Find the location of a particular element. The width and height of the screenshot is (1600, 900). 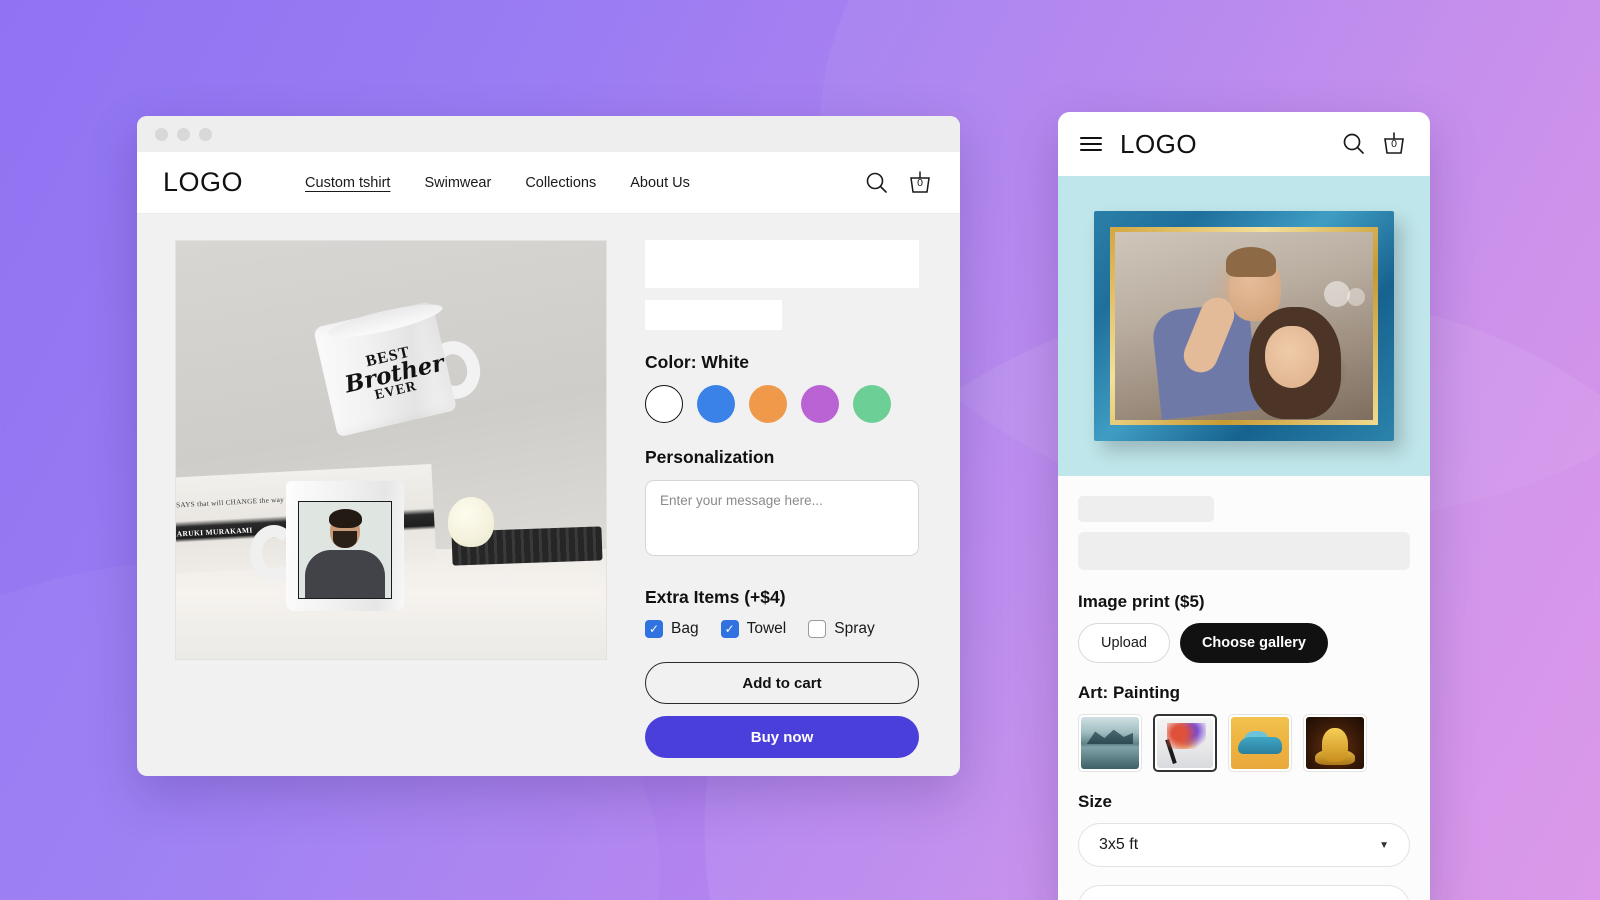

image-source-button-group: Upload Choose gallery is located at coordinates (1244, 643).